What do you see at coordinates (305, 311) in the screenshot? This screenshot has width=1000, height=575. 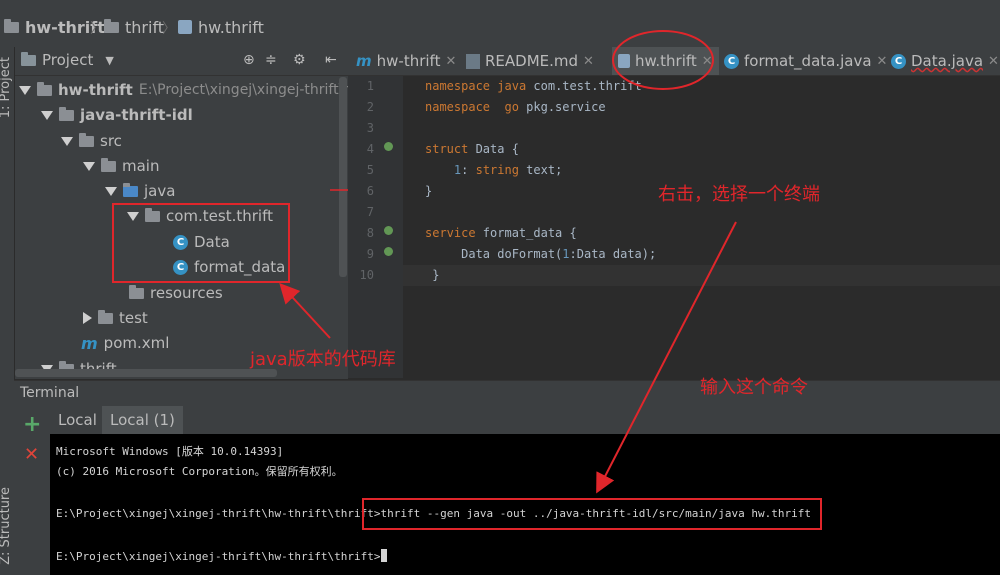 I see `annotation-arrow-to-classes` at bounding box center [305, 311].